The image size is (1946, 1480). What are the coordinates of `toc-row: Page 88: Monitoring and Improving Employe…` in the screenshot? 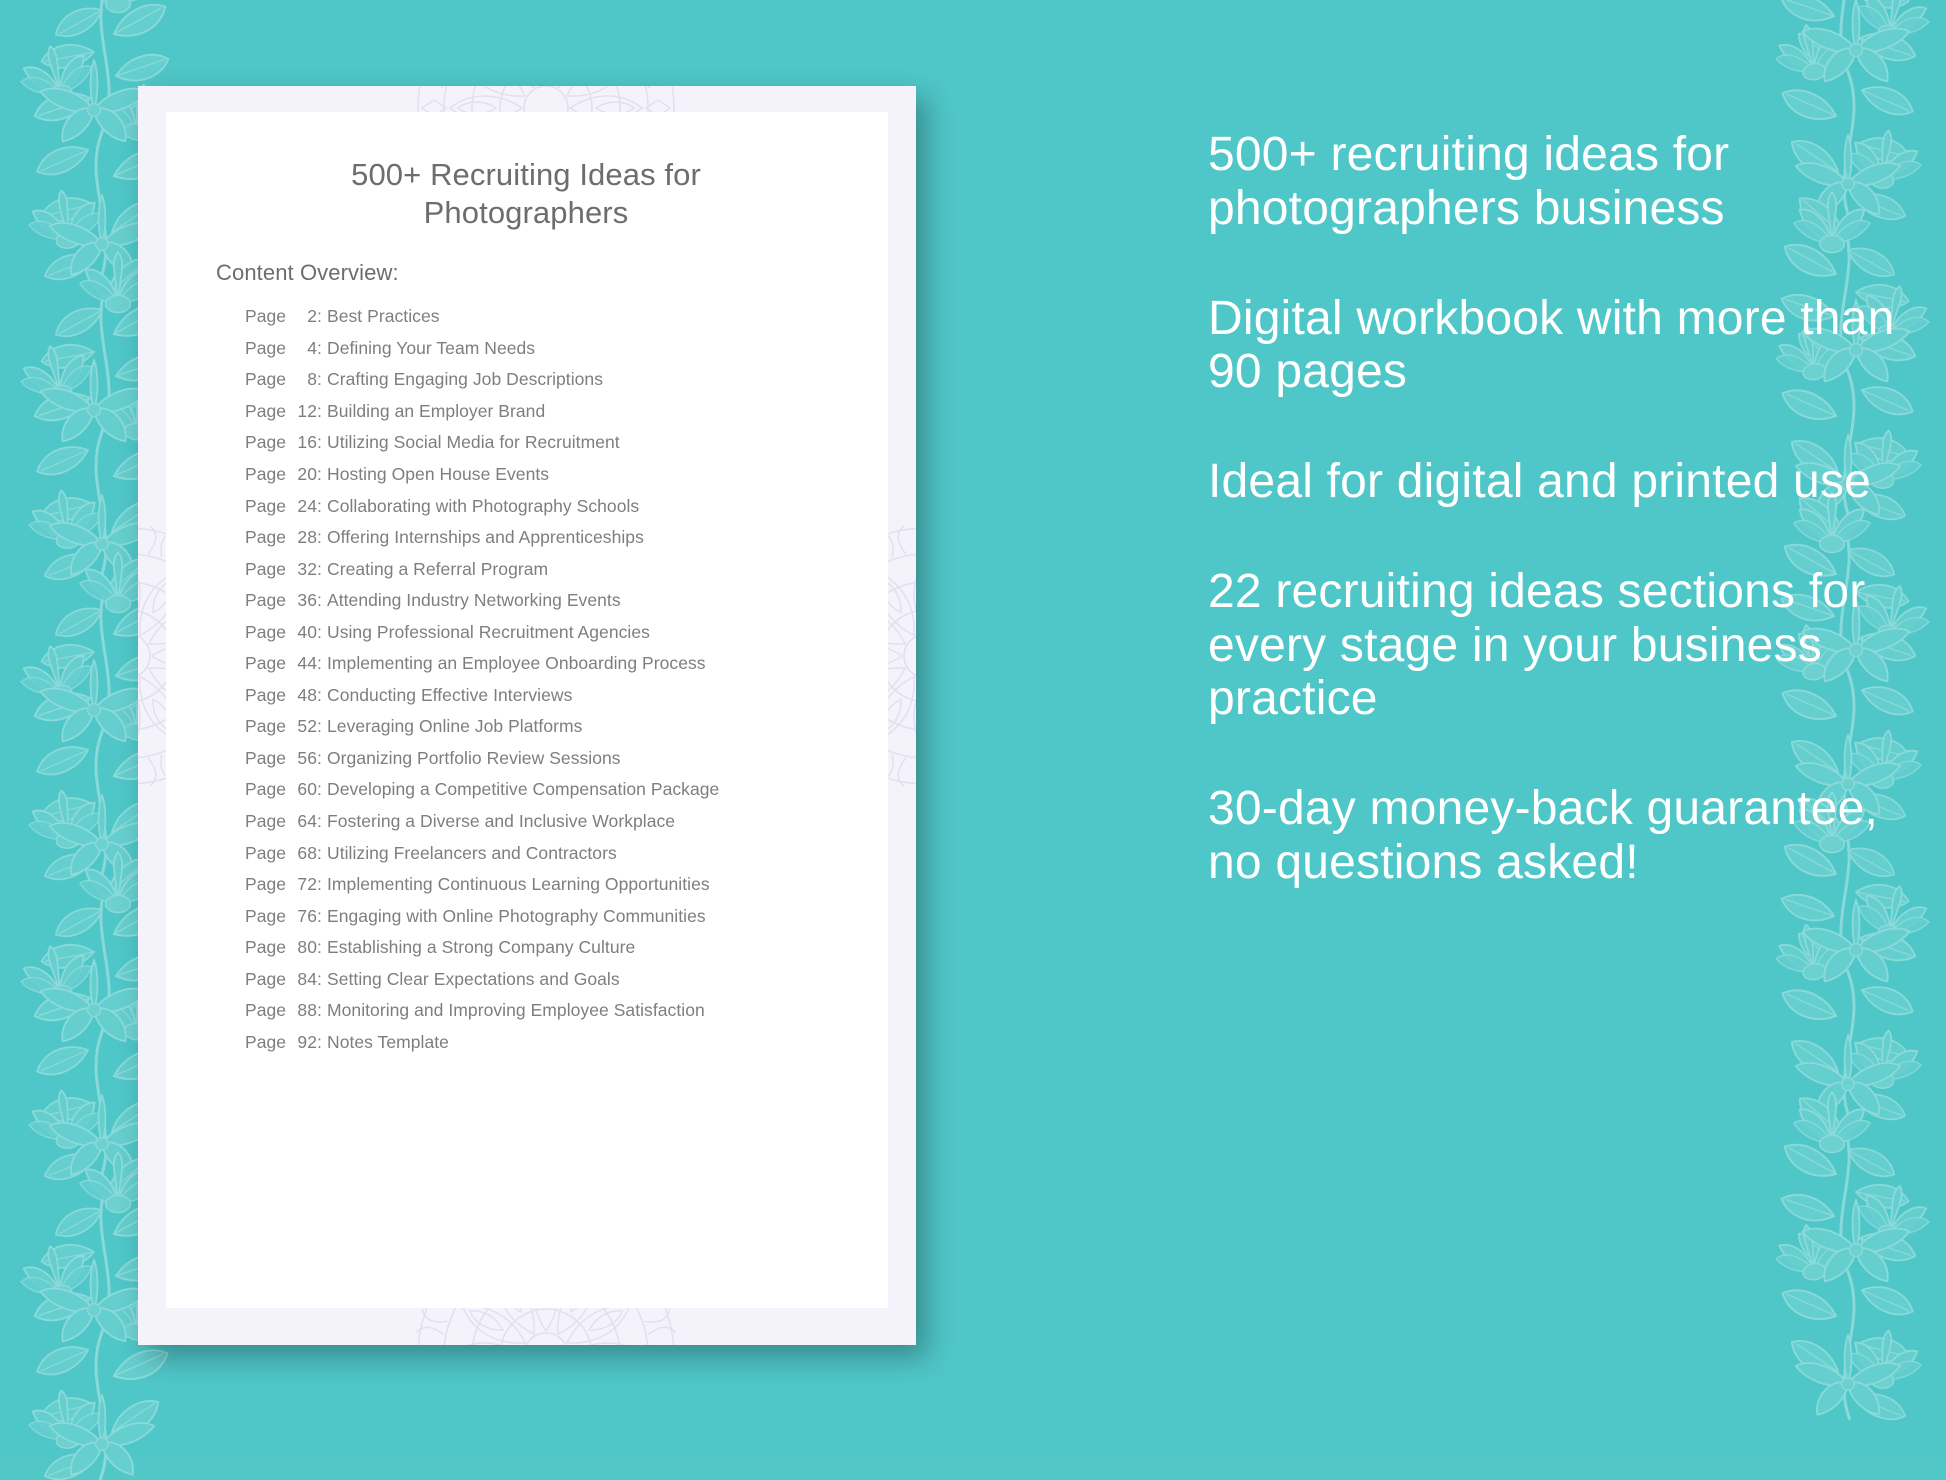 It's located at (555, 1011).